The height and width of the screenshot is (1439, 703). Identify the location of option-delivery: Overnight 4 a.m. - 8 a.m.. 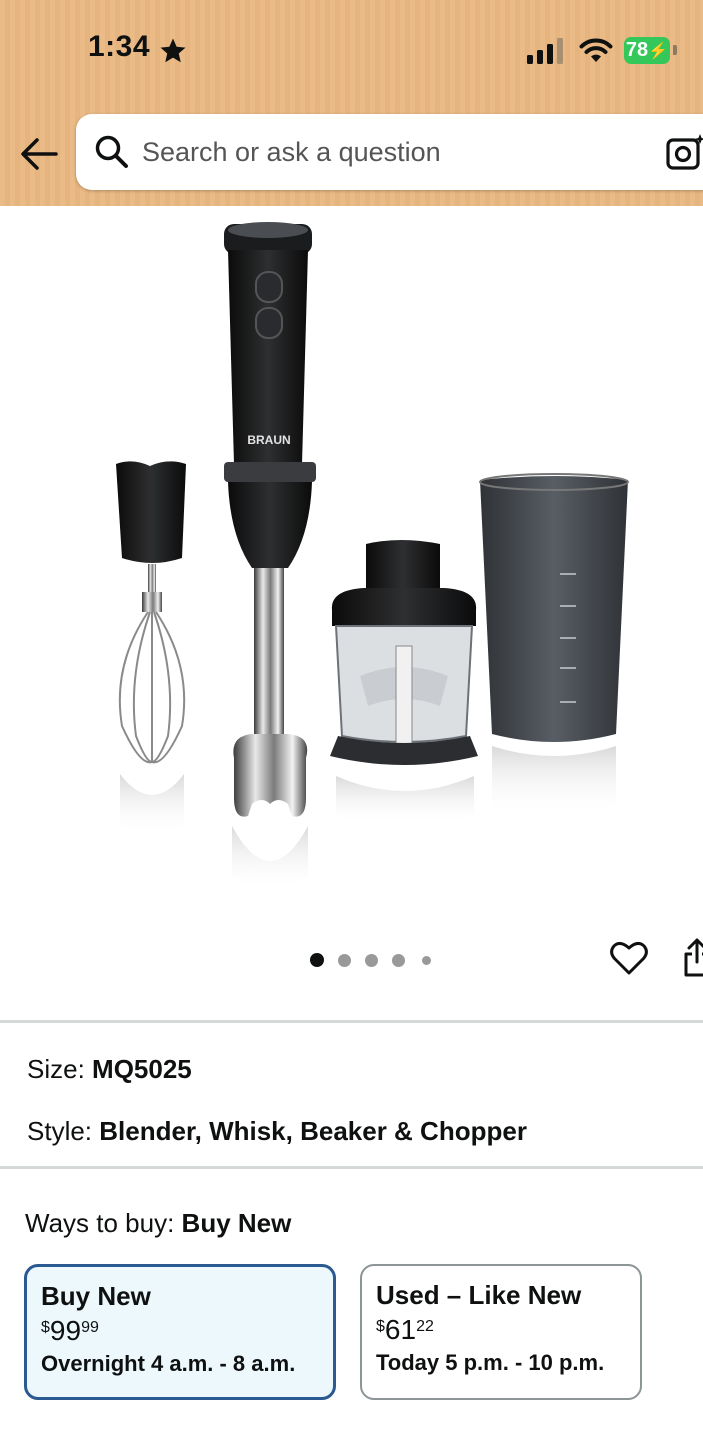
(168, 1363).